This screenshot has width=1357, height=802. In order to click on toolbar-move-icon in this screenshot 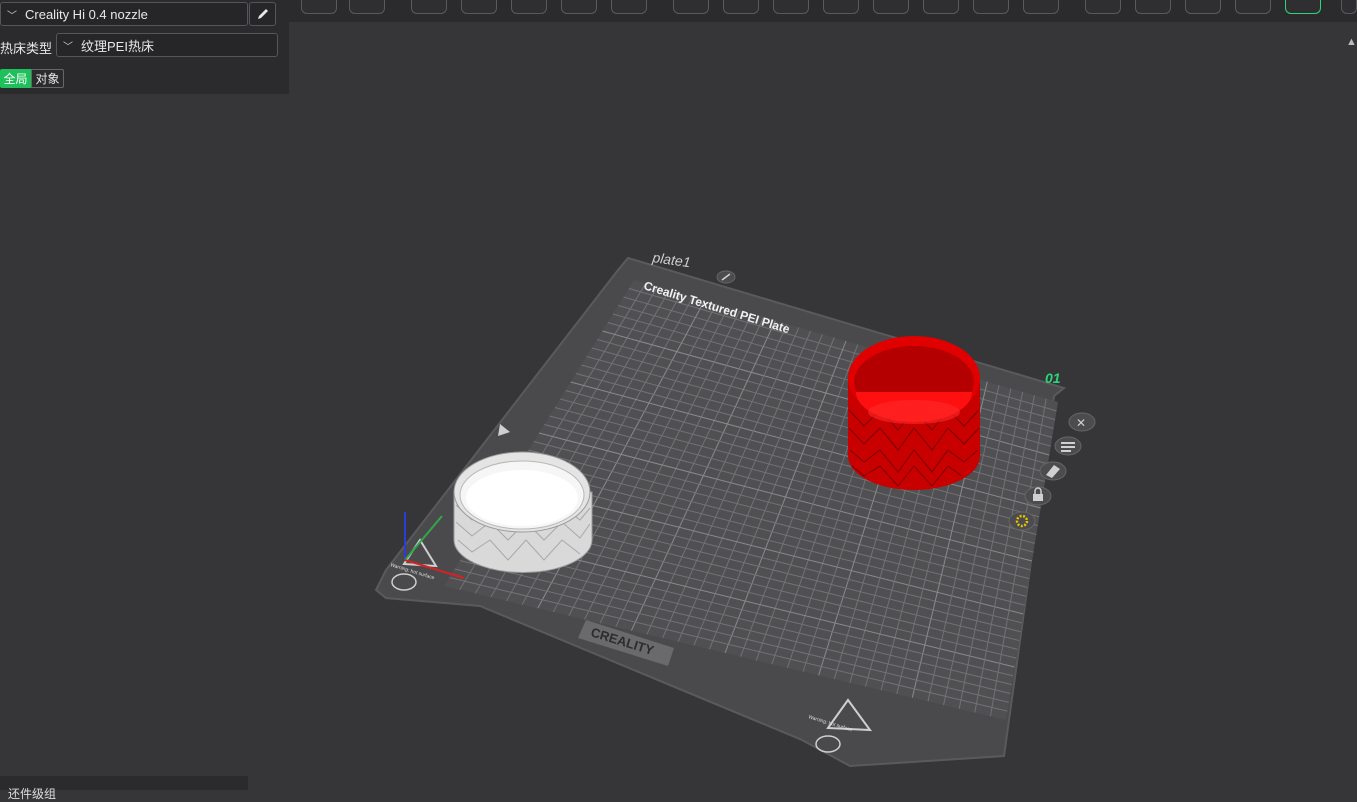, I will do `click(691, 7)`.